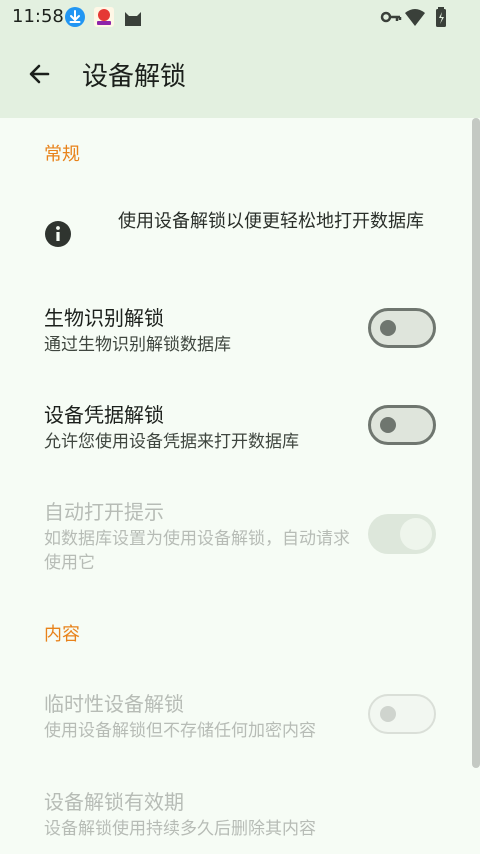  What do you see at coordinates (402, 714) in the screenshot?
I see `temporary-unlock-toggle` at bounding box center [402, 714].